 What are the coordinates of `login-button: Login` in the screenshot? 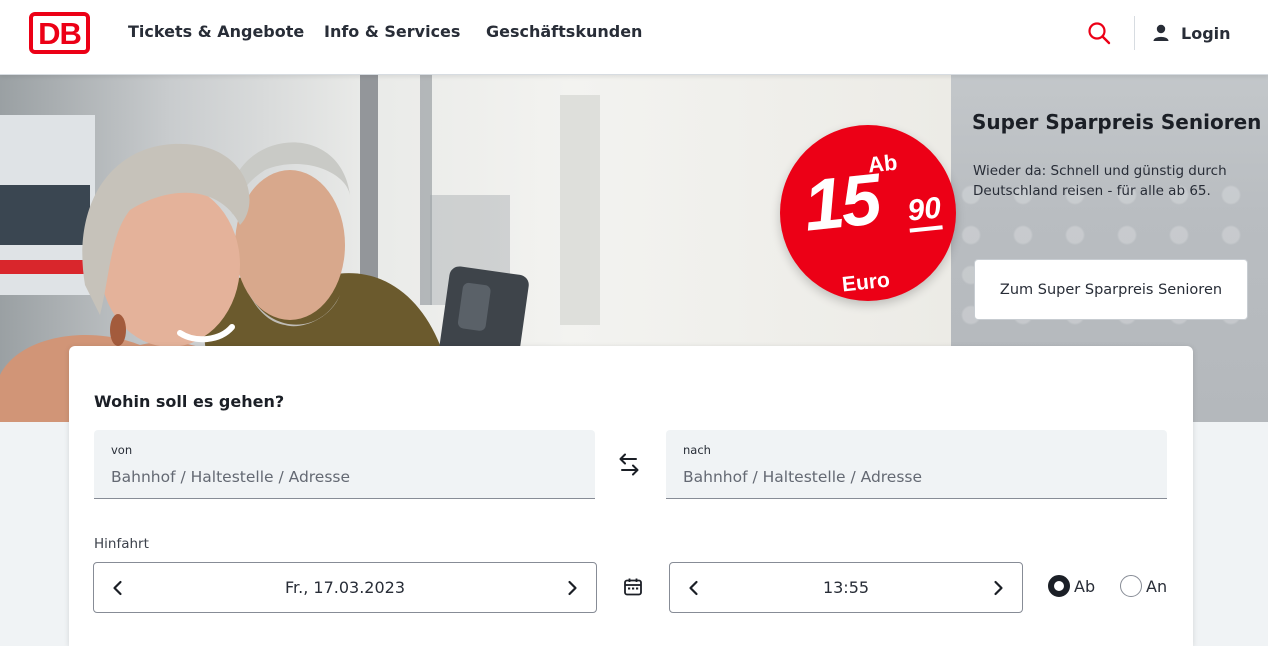 It's located at (1190, 33).